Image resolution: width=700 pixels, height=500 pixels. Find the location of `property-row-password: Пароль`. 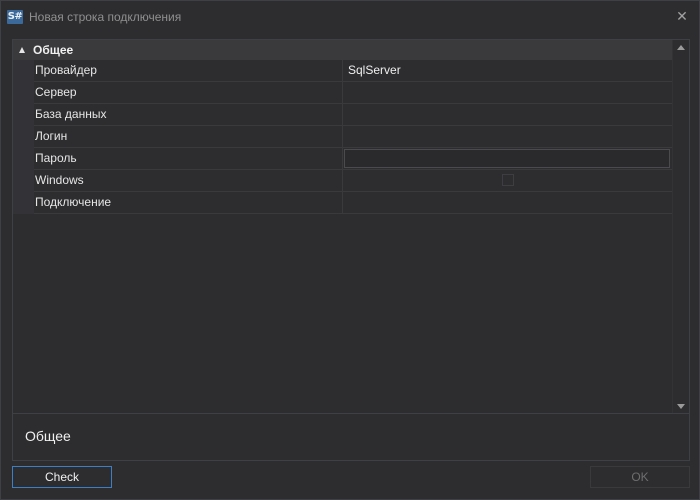

property-row-password: Пароль is located at coordinates (343, 159).